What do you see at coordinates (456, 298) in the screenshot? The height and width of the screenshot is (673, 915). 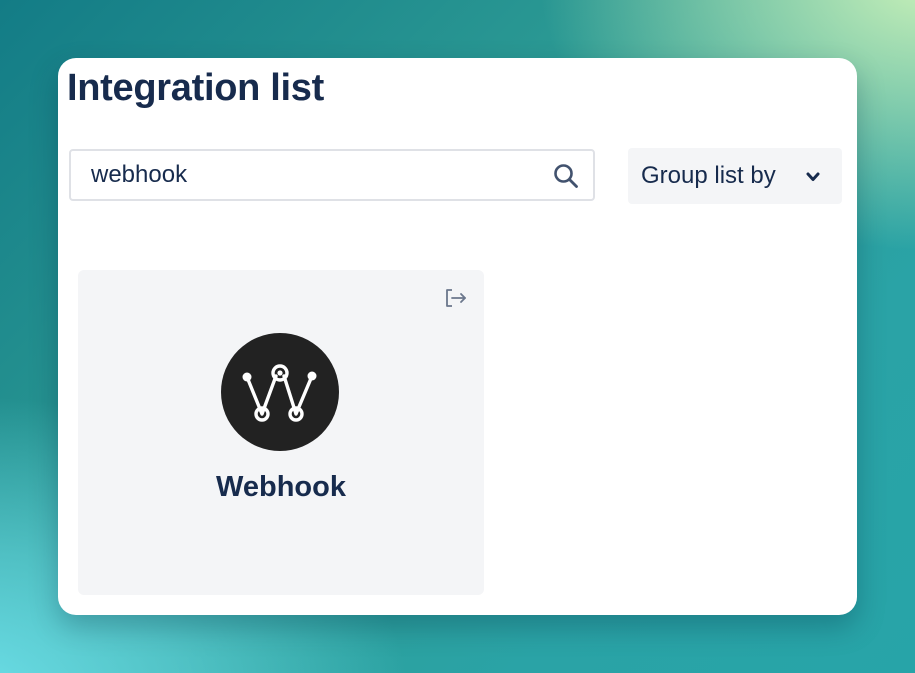 I see `external-link-icon` at bounding box center [456, 298].